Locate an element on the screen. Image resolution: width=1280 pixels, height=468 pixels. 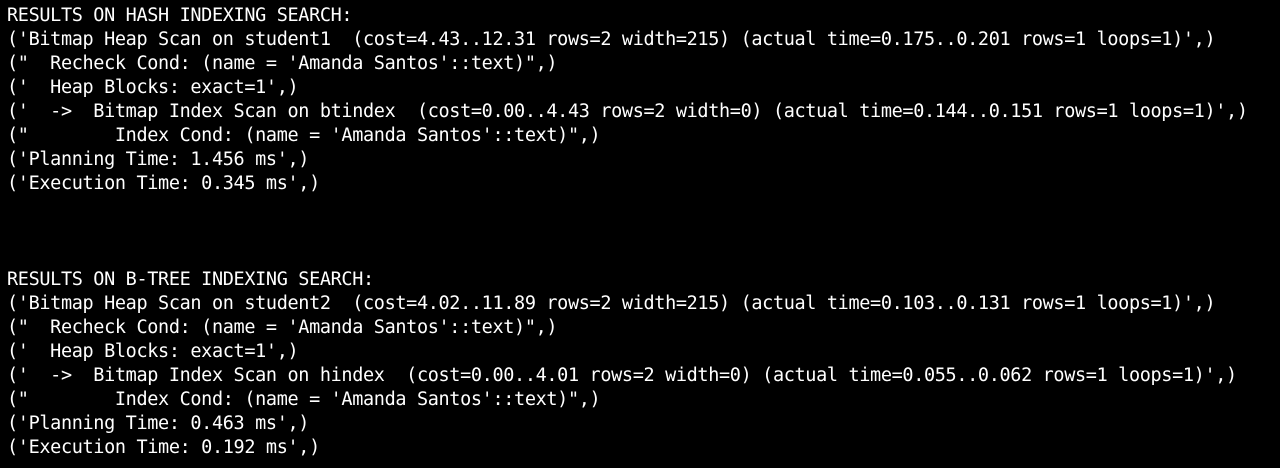
btree-heap-blocks-line: (' Heap Blocks: exact=1',) is located at coordinates (153, 351).